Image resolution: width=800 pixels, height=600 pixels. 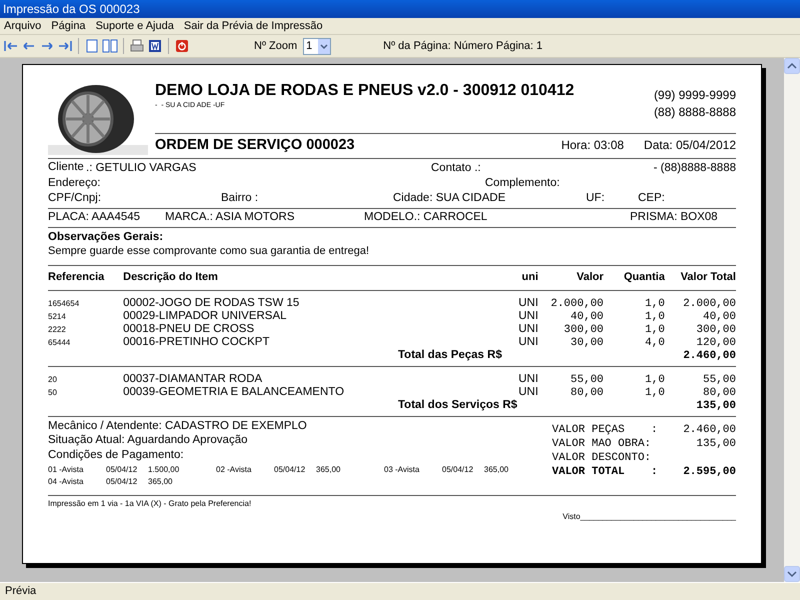 I want to click on description-cell-text: 00016-PRETINHO COCKPT, so click(x=196, y=343).